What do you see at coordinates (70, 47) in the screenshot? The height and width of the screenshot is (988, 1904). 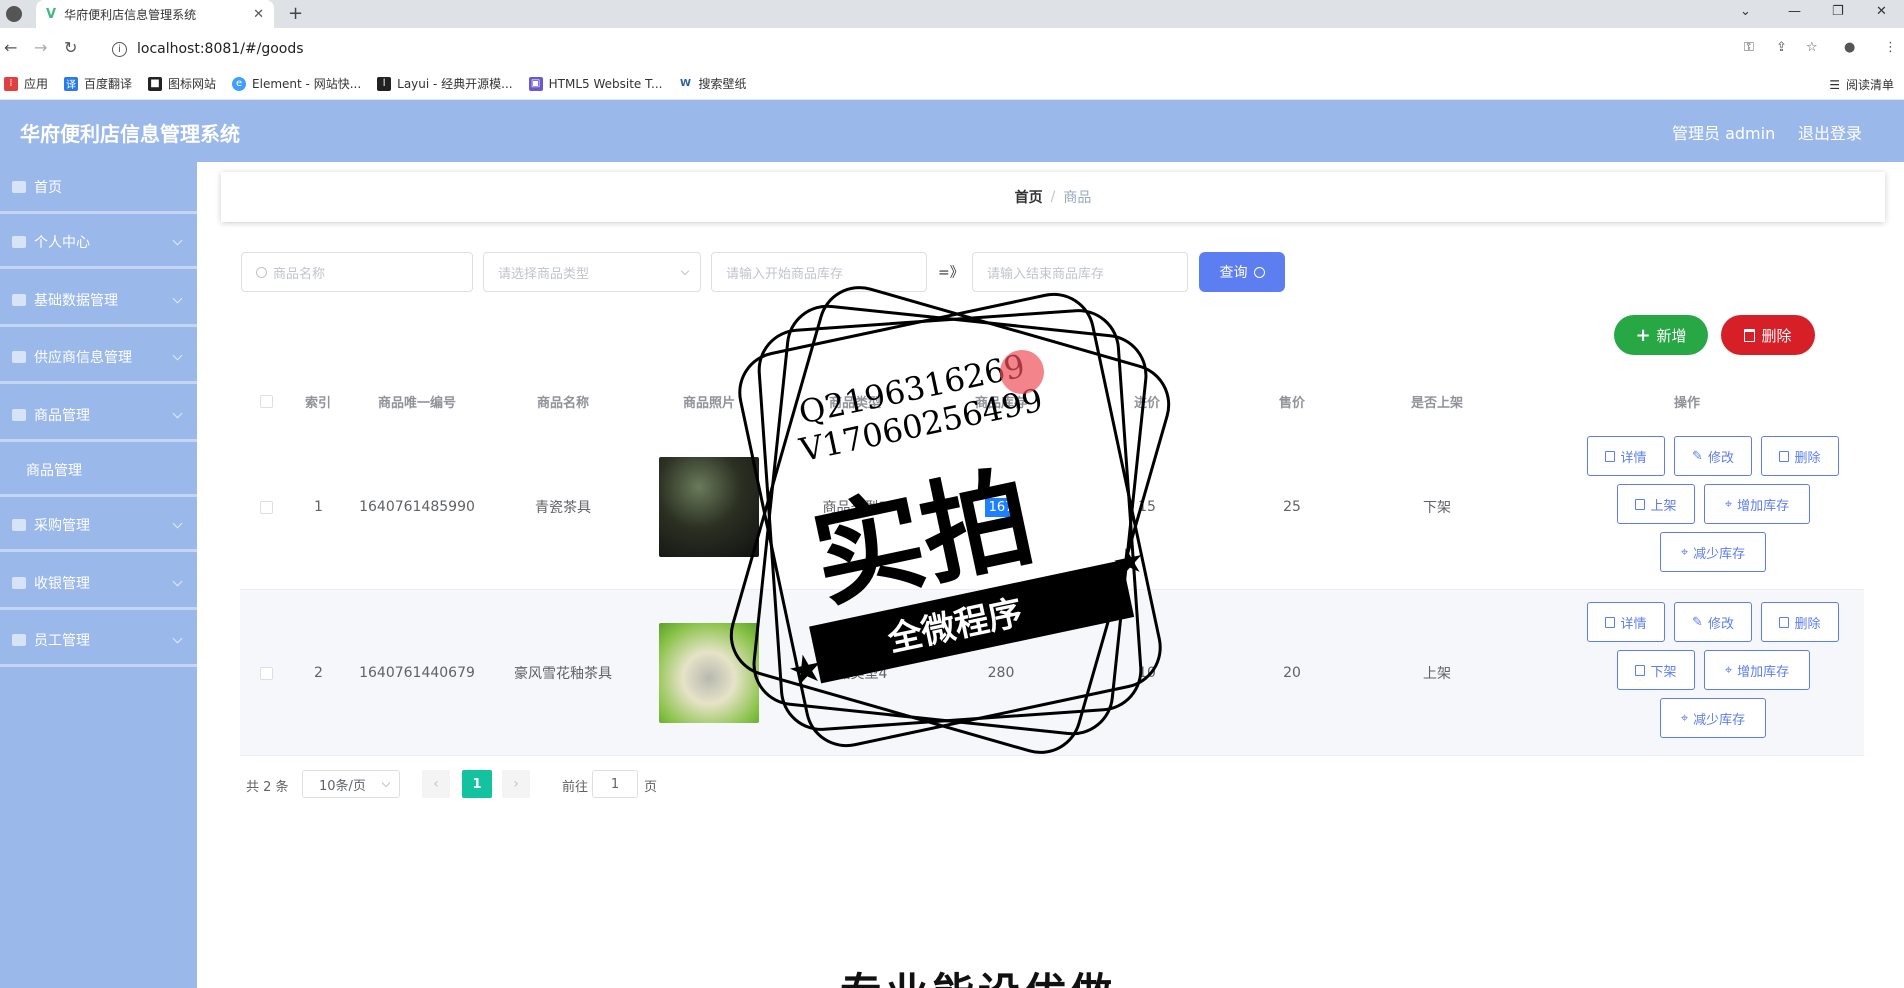 I see `reload-icon: ↻` at bounding box center [70, 47].